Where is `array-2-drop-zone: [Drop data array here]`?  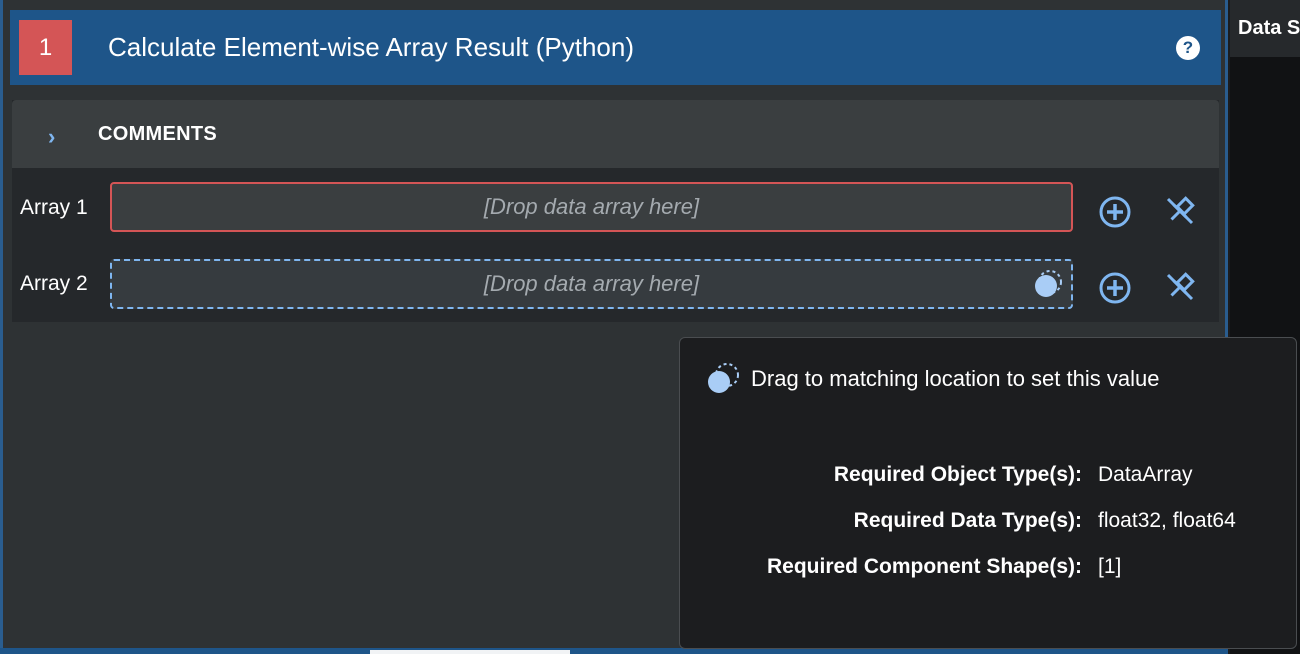 array-2-drop-zone: [Drop data array here] is located at coordinates (591, 284).